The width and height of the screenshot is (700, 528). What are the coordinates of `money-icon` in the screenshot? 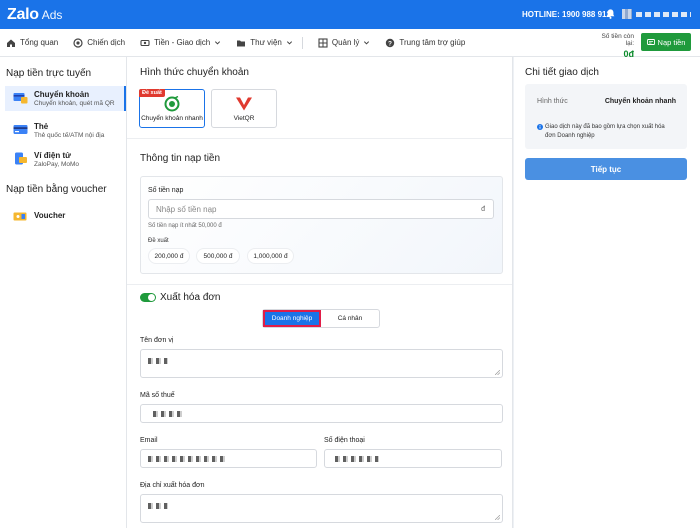 It's located at (145, 42).